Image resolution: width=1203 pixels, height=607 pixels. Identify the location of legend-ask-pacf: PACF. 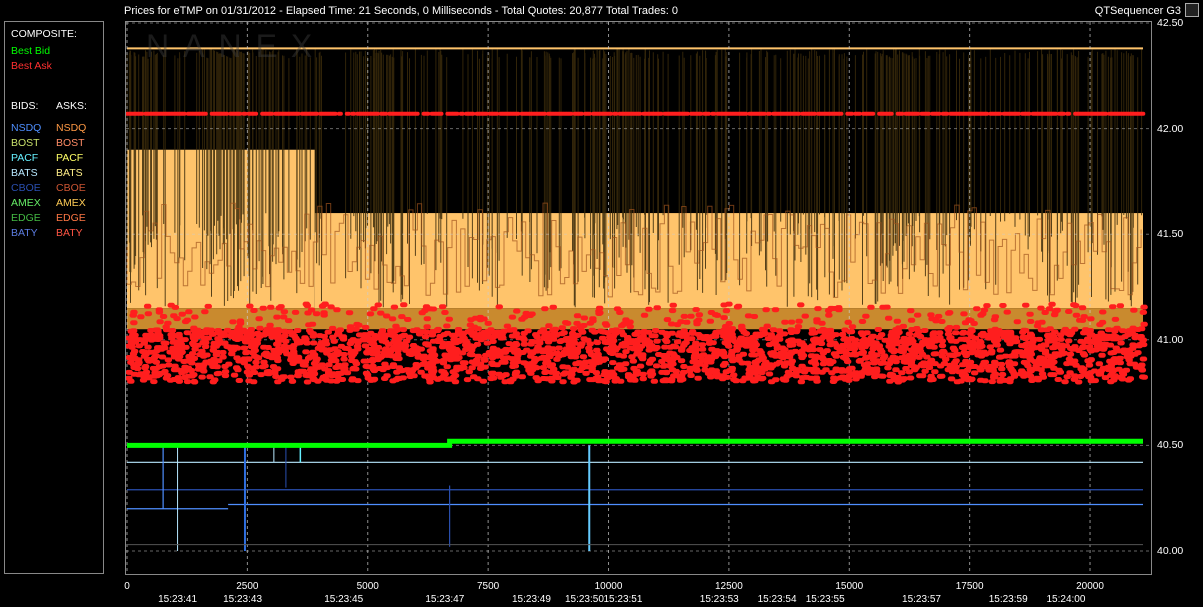
(69, 158).